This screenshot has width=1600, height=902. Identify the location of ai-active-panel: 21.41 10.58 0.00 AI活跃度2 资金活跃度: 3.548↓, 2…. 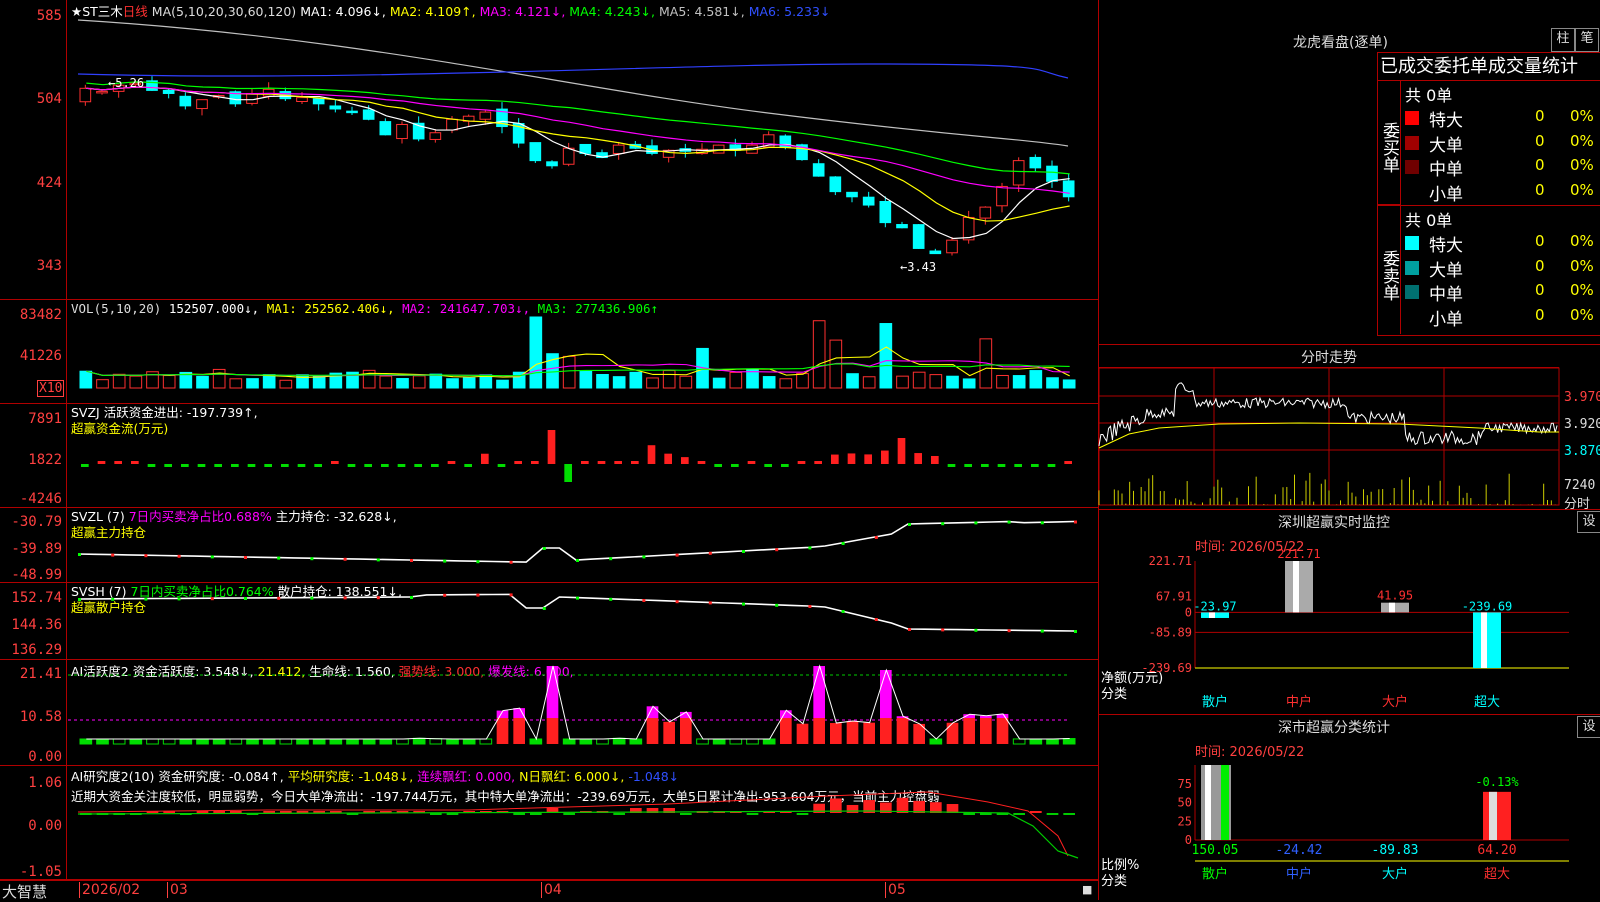
(549, 713).